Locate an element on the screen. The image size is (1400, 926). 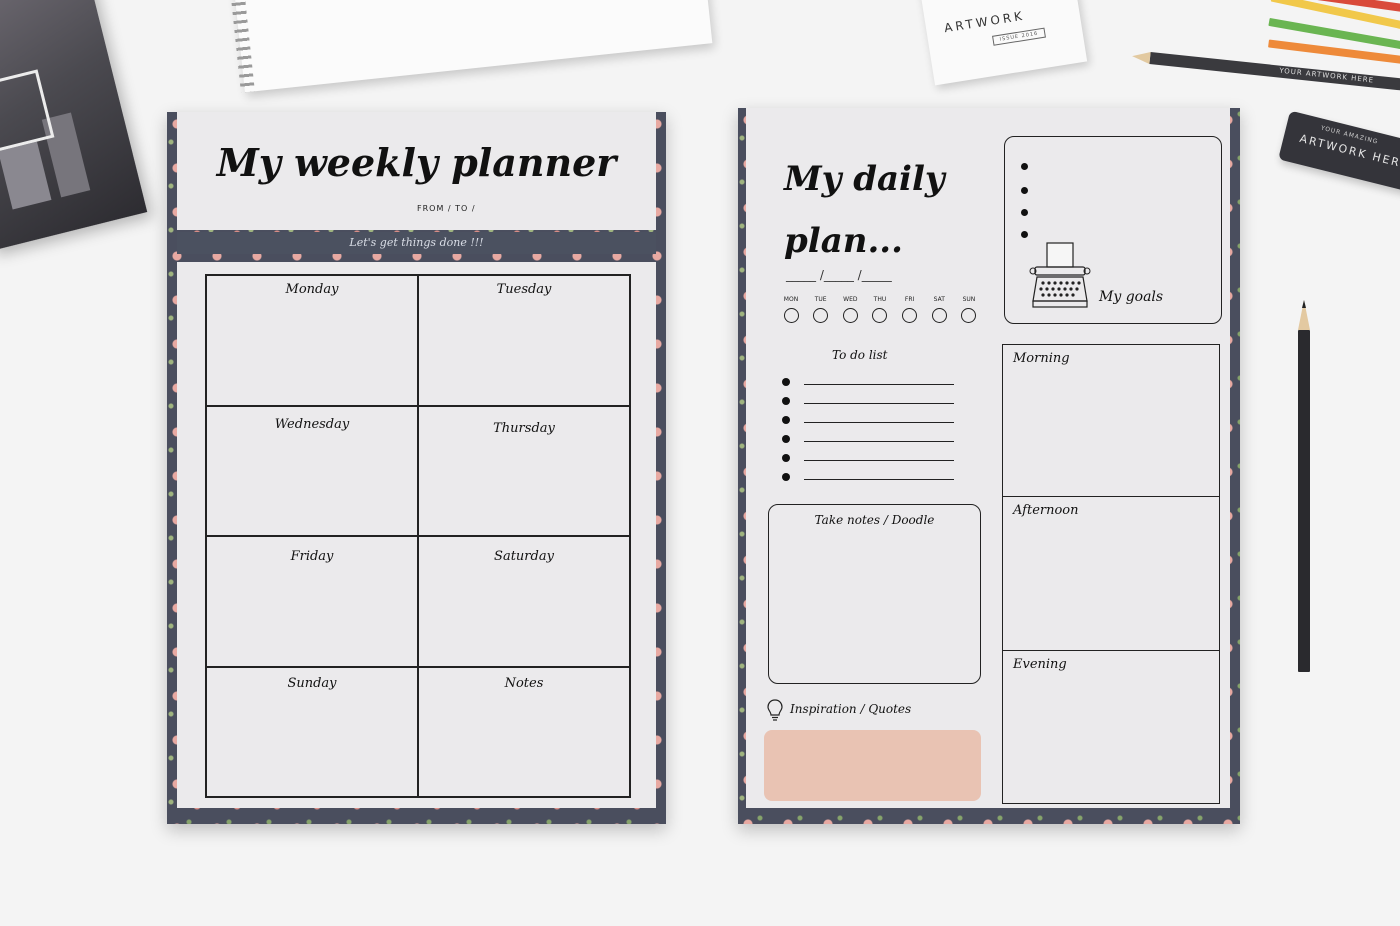
weekly-tagline: Let's get things done !!! is located at coordinates (416, 243).